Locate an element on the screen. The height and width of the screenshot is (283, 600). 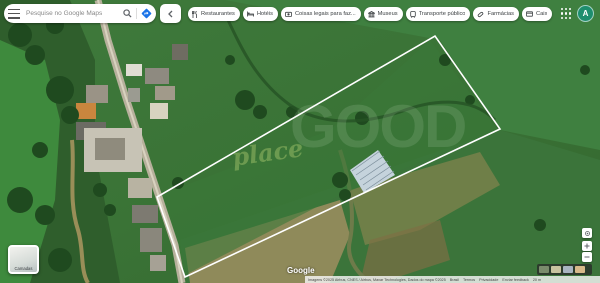
watermark-logo: GOOD is located at coordinates (378, 126).